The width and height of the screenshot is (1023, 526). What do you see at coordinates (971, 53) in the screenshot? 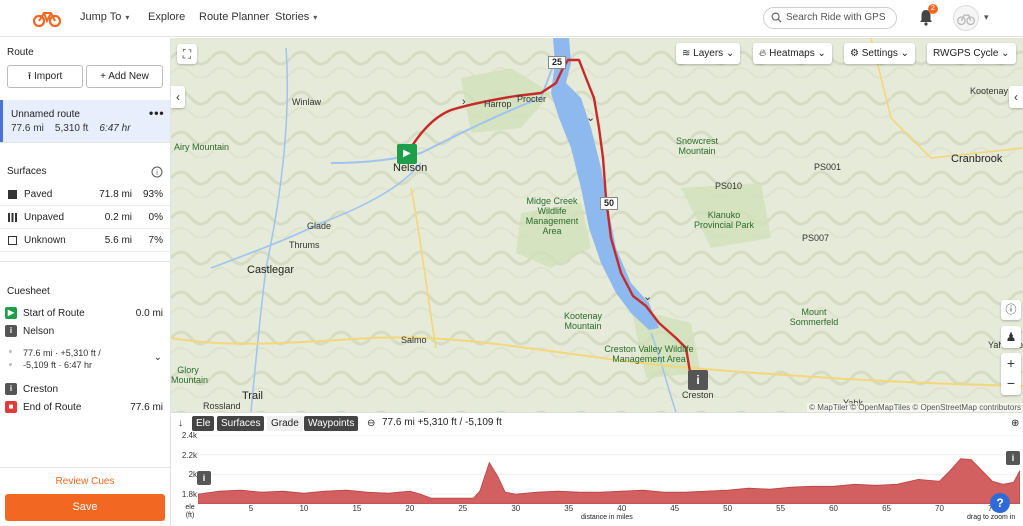
I see `basemap-dropdown: RWGPS Cycle ⌄` at bounding box center [971, 53].